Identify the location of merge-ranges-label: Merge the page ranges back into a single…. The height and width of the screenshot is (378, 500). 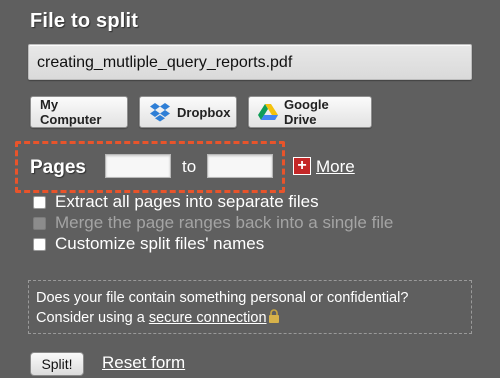
(224, 222).